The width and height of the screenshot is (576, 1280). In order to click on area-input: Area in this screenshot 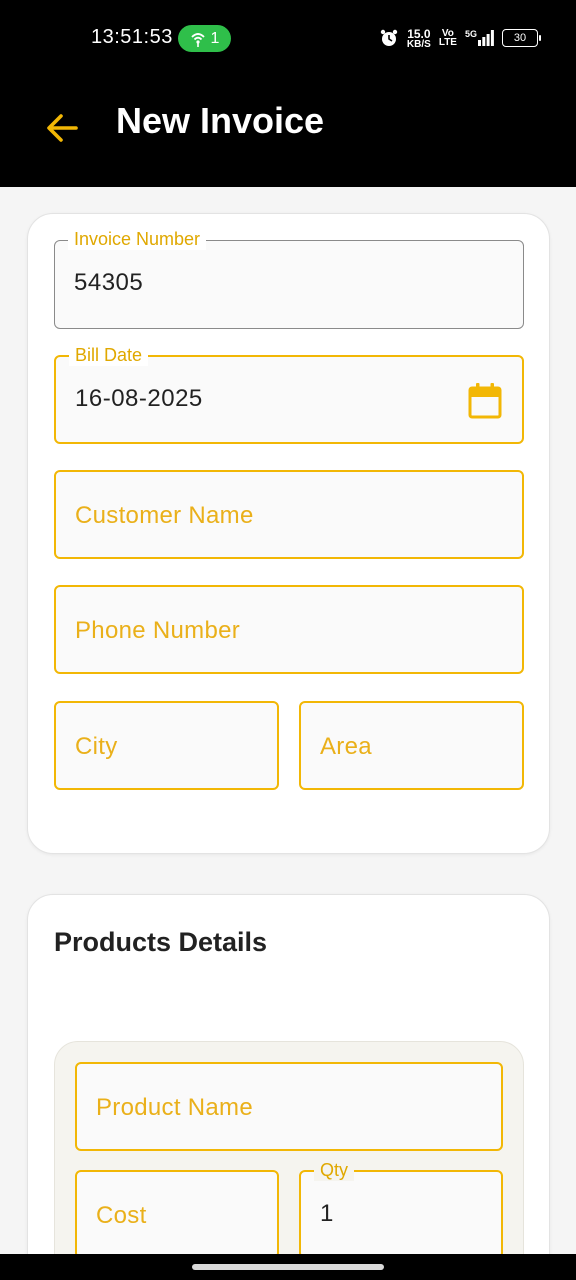, I will do `click(411, 745)`.